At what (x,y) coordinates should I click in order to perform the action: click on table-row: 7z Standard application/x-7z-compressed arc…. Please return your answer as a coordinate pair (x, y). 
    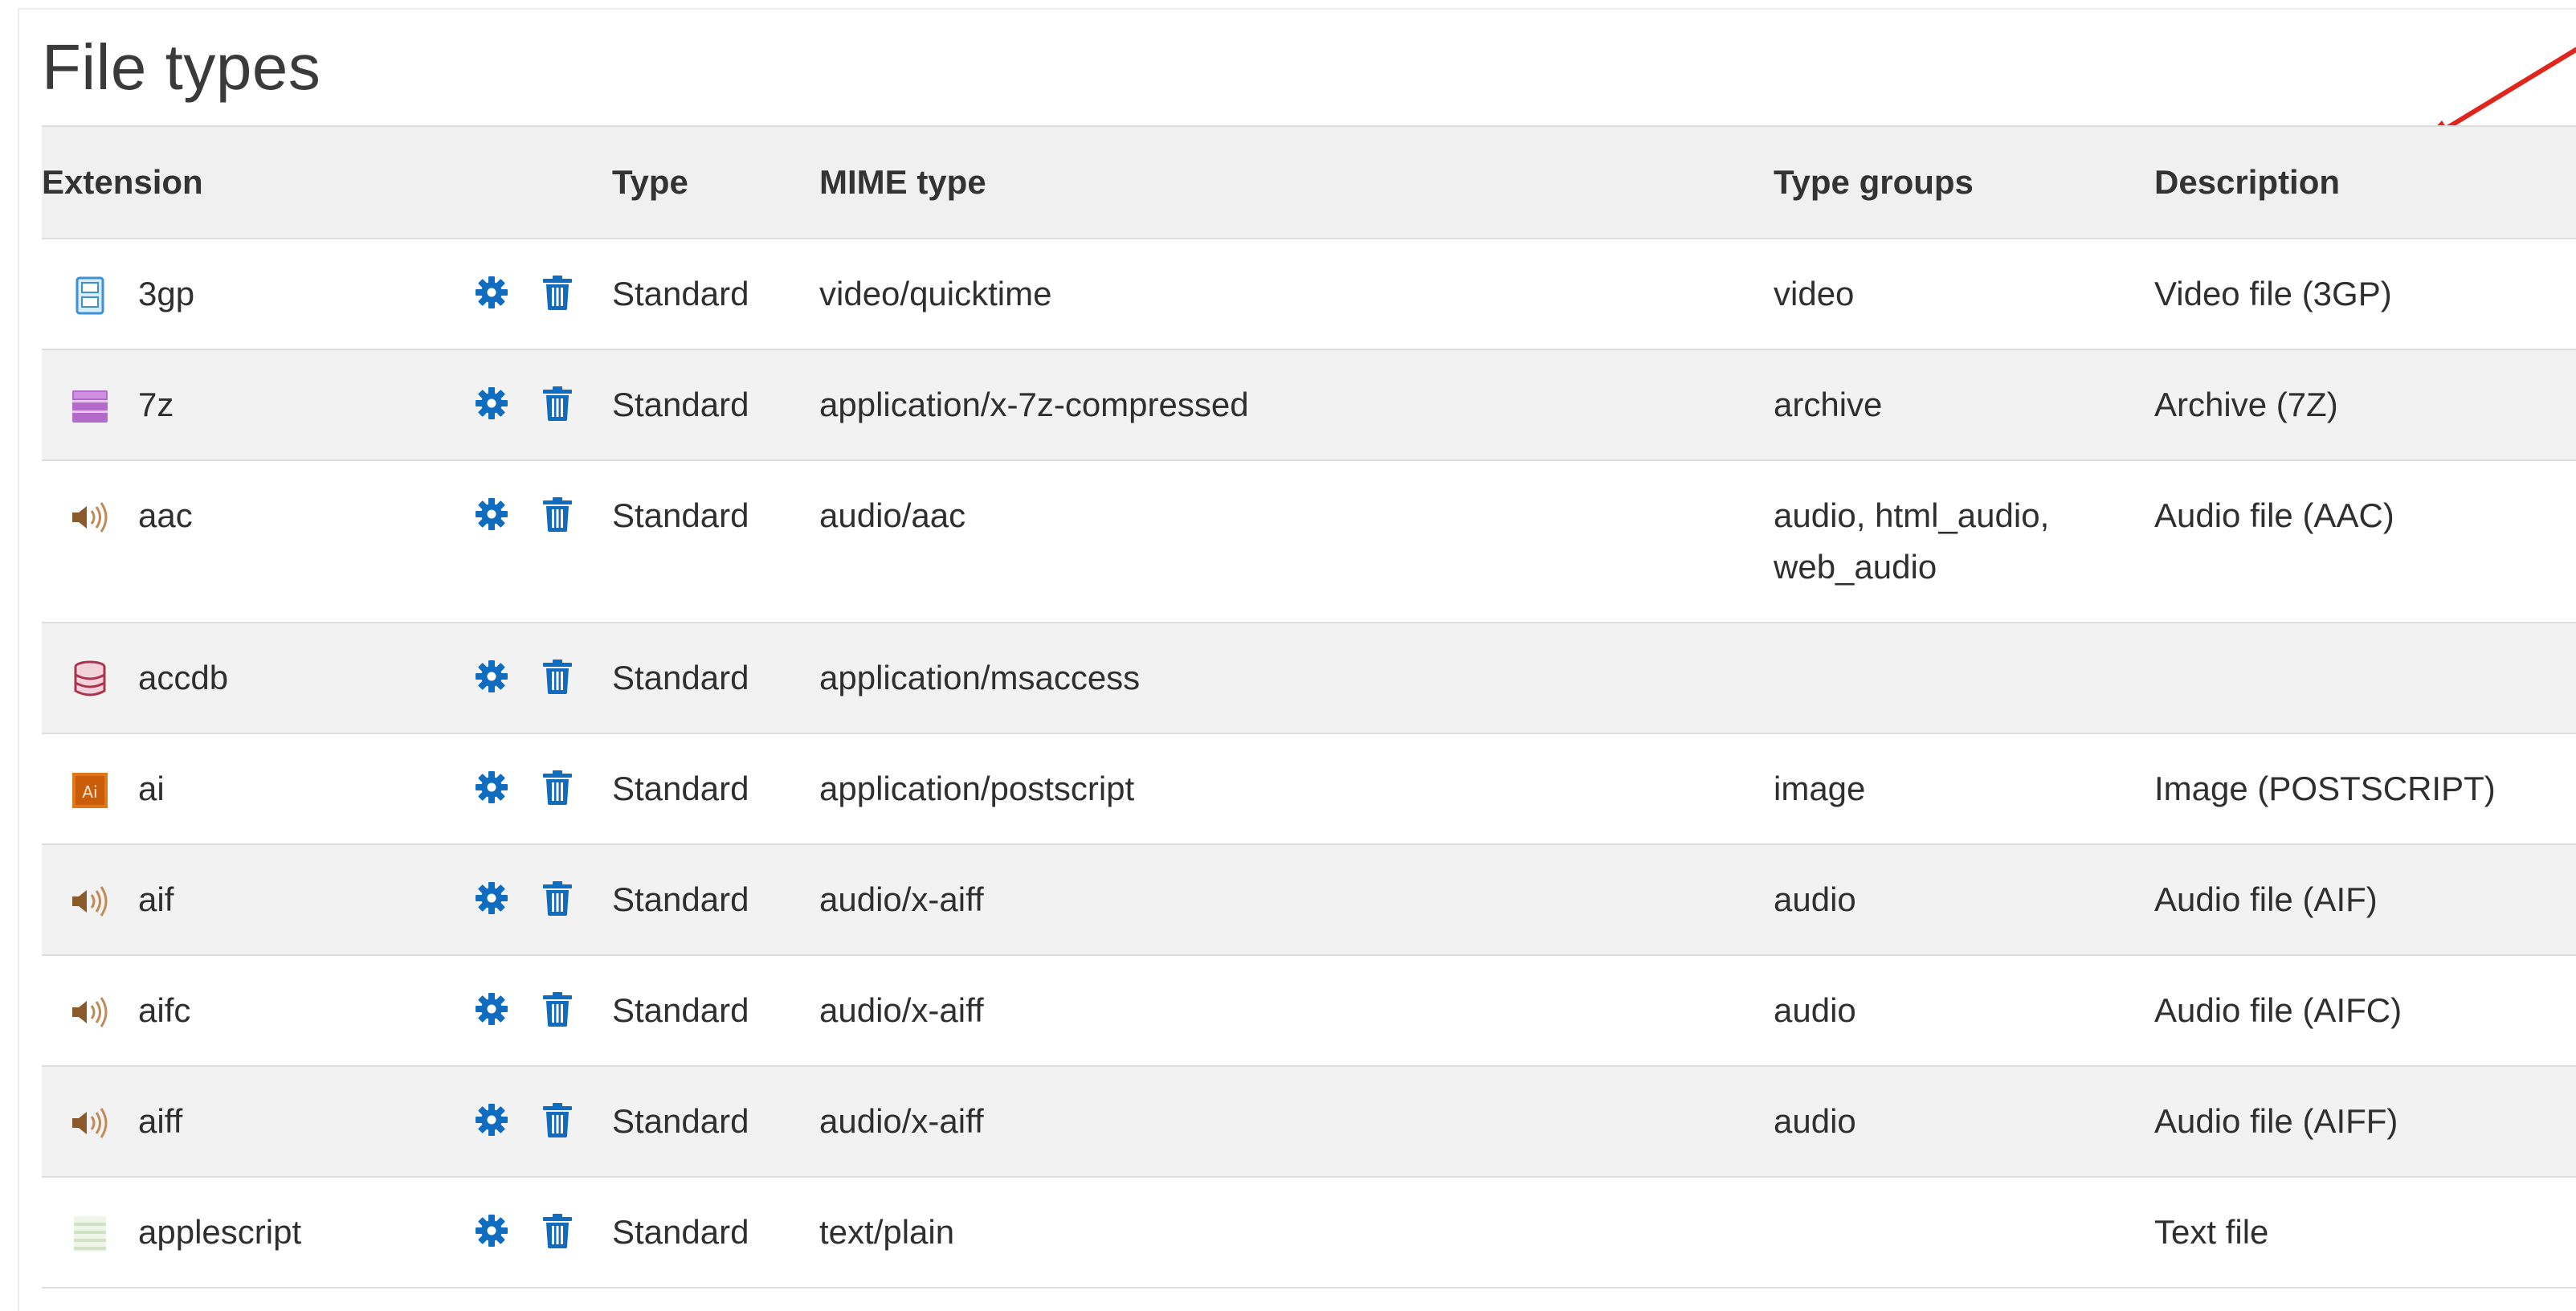
    Looking at the image, I should click on (1309, 405).